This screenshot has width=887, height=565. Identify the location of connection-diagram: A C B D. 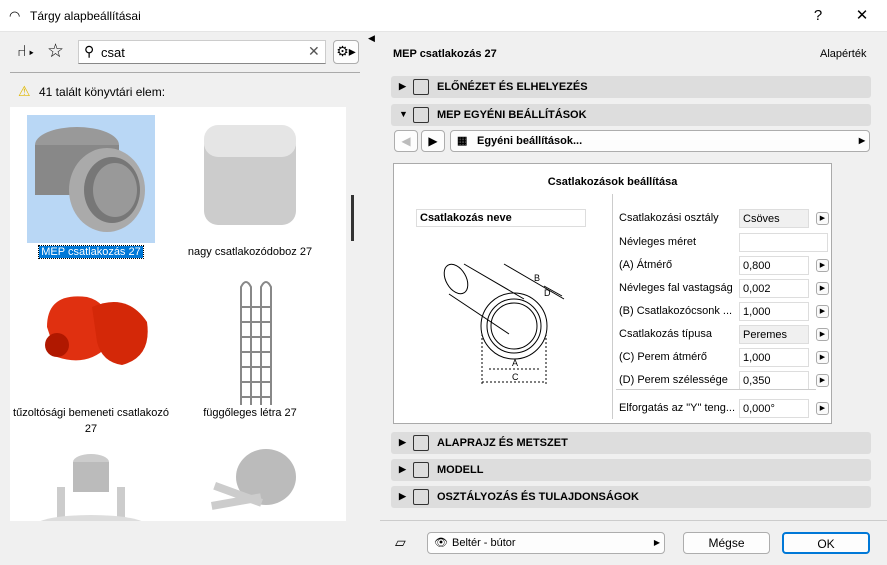
(504, 323).